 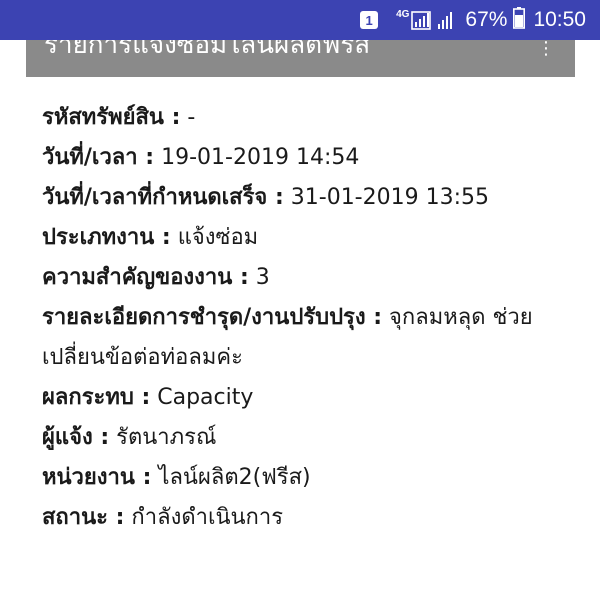 I want to click on page-title: รายการแจ้งซ่อมไลน์ผลิตฟรีส, so click(x=207, y=50).